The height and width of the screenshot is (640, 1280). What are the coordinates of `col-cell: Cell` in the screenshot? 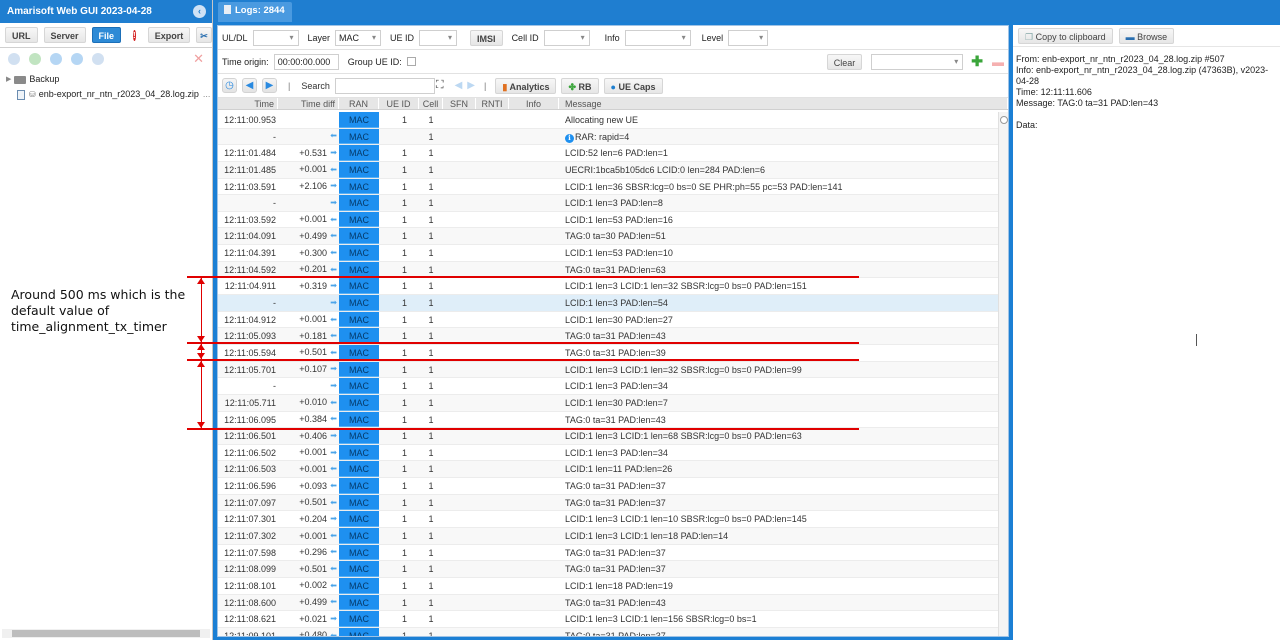 It's located at (431, 103).